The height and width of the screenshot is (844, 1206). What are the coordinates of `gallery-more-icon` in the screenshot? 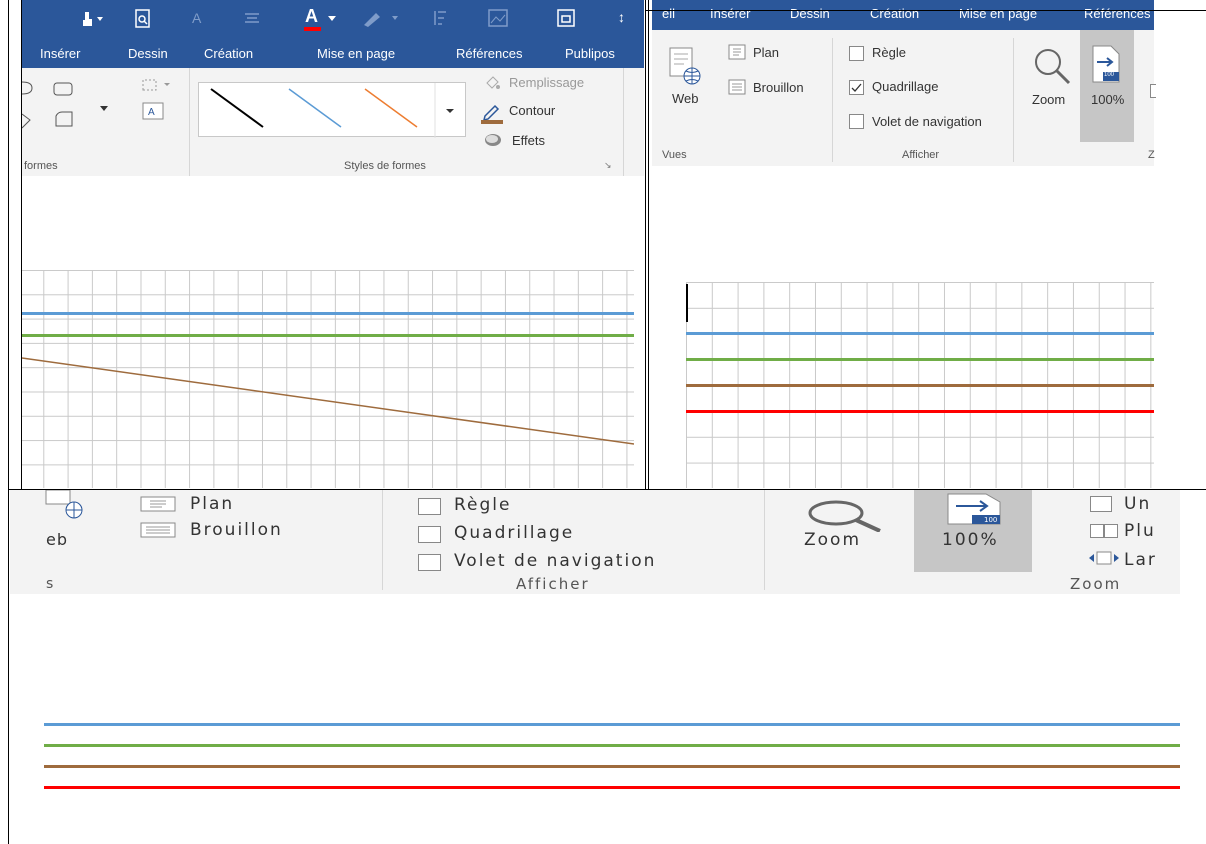 It's located at (104, 108).